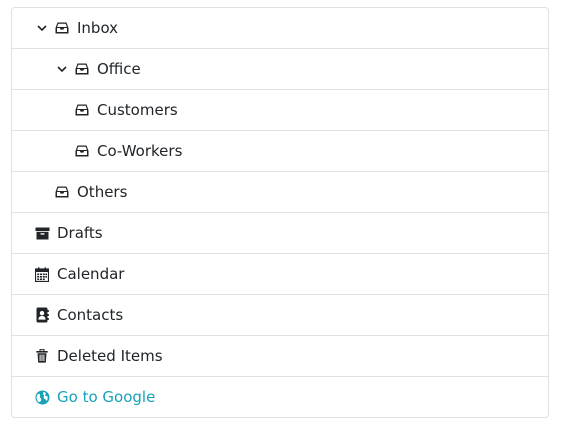 This screenshot has width=564, height=433. What do you see at coordinates (91, 274) in the screenshot?
I see `tree-item-label: Calendar` at bounding box center [91, 274].